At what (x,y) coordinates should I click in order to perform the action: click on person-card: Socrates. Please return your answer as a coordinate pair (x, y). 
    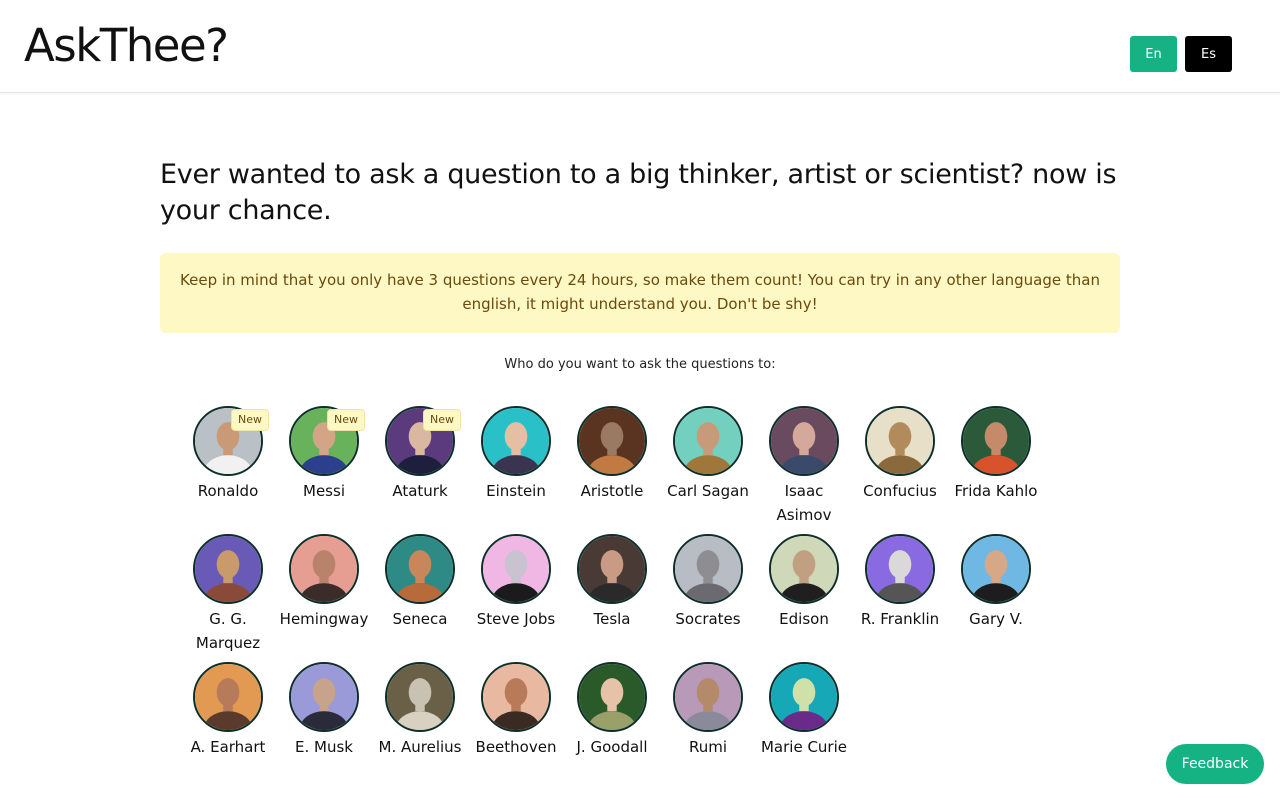
    Looking at the image, I should click on (708, 582).